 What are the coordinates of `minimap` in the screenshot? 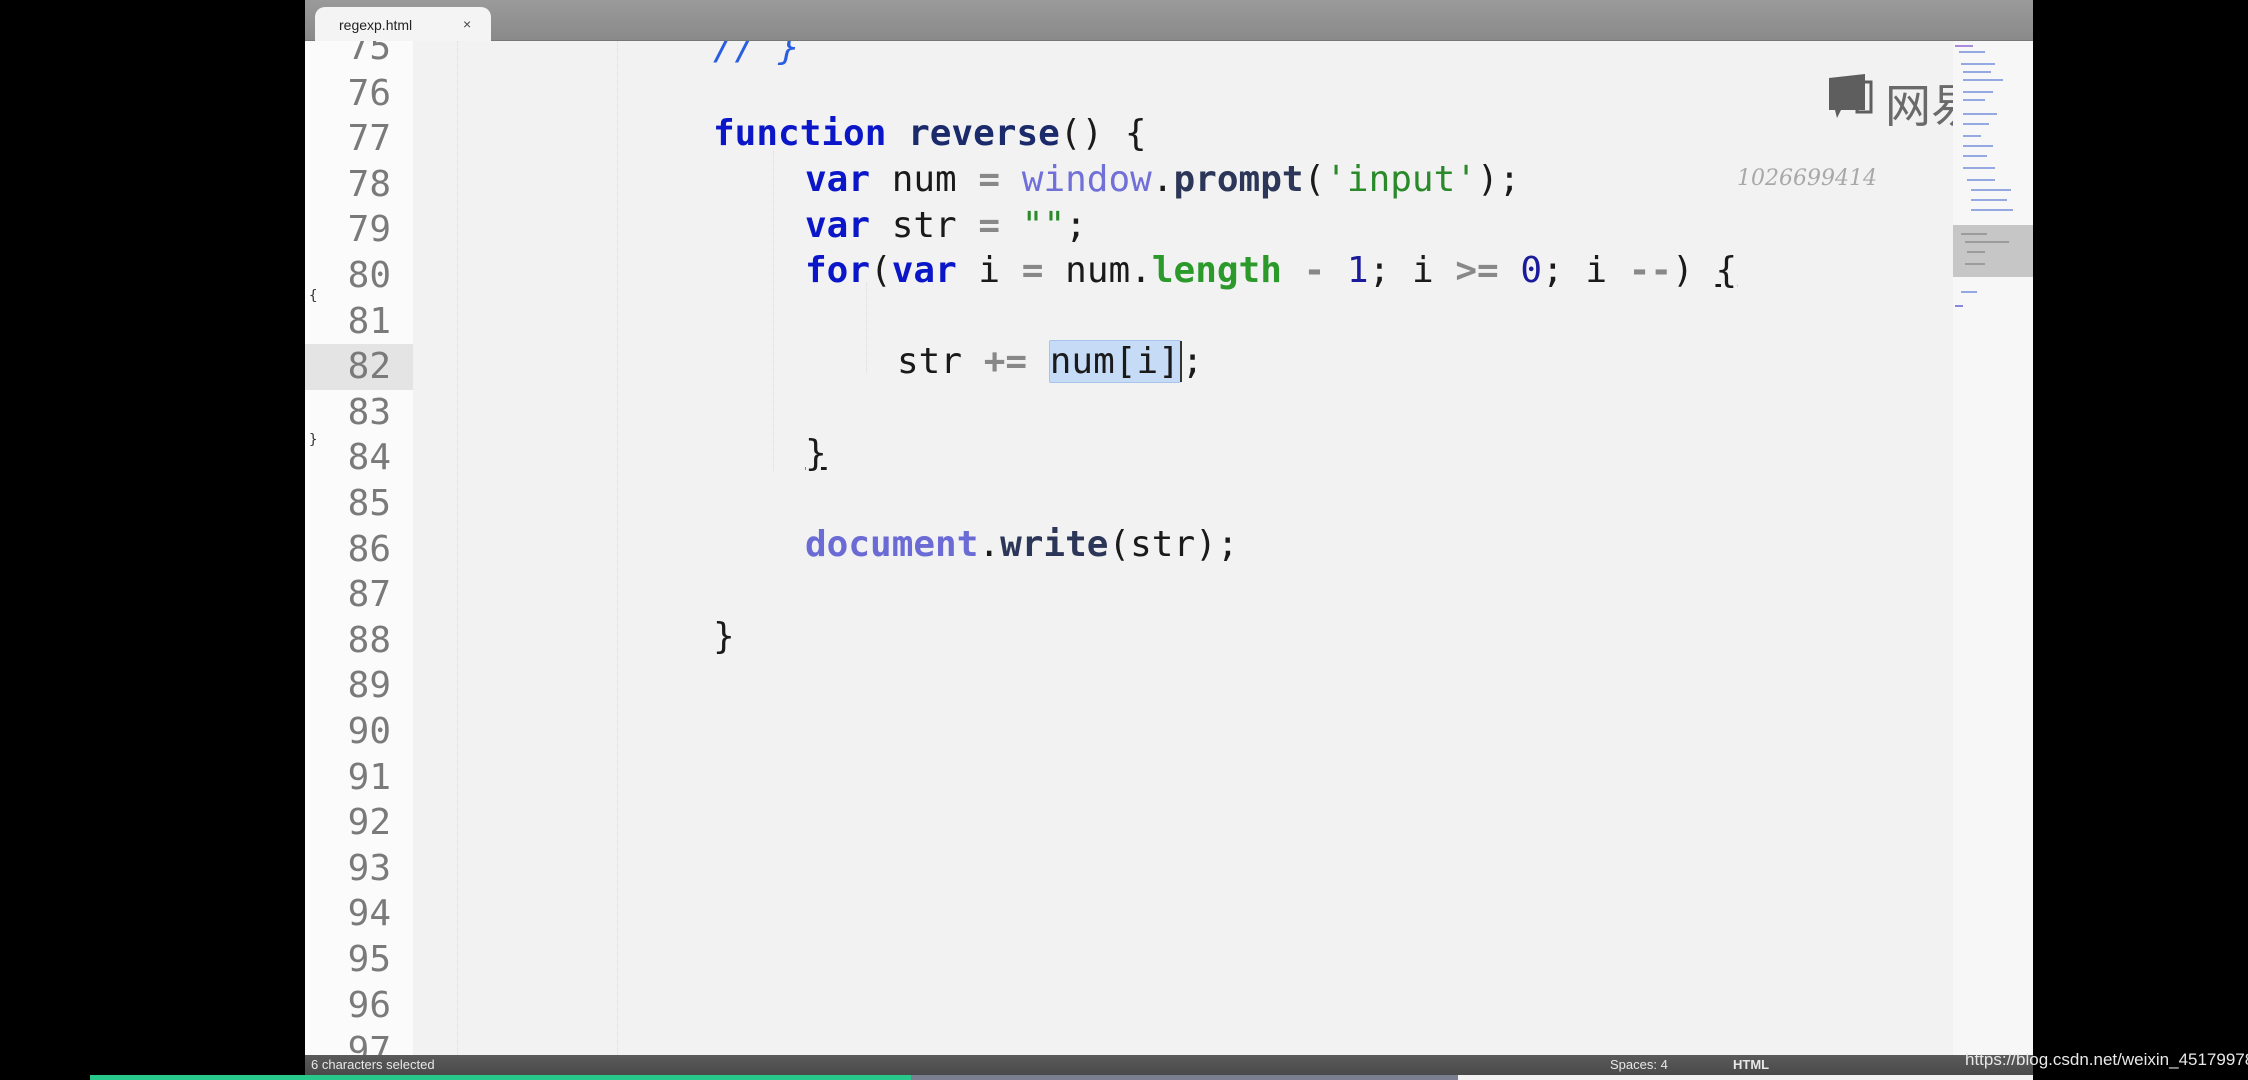 It's located at (1993, 548).